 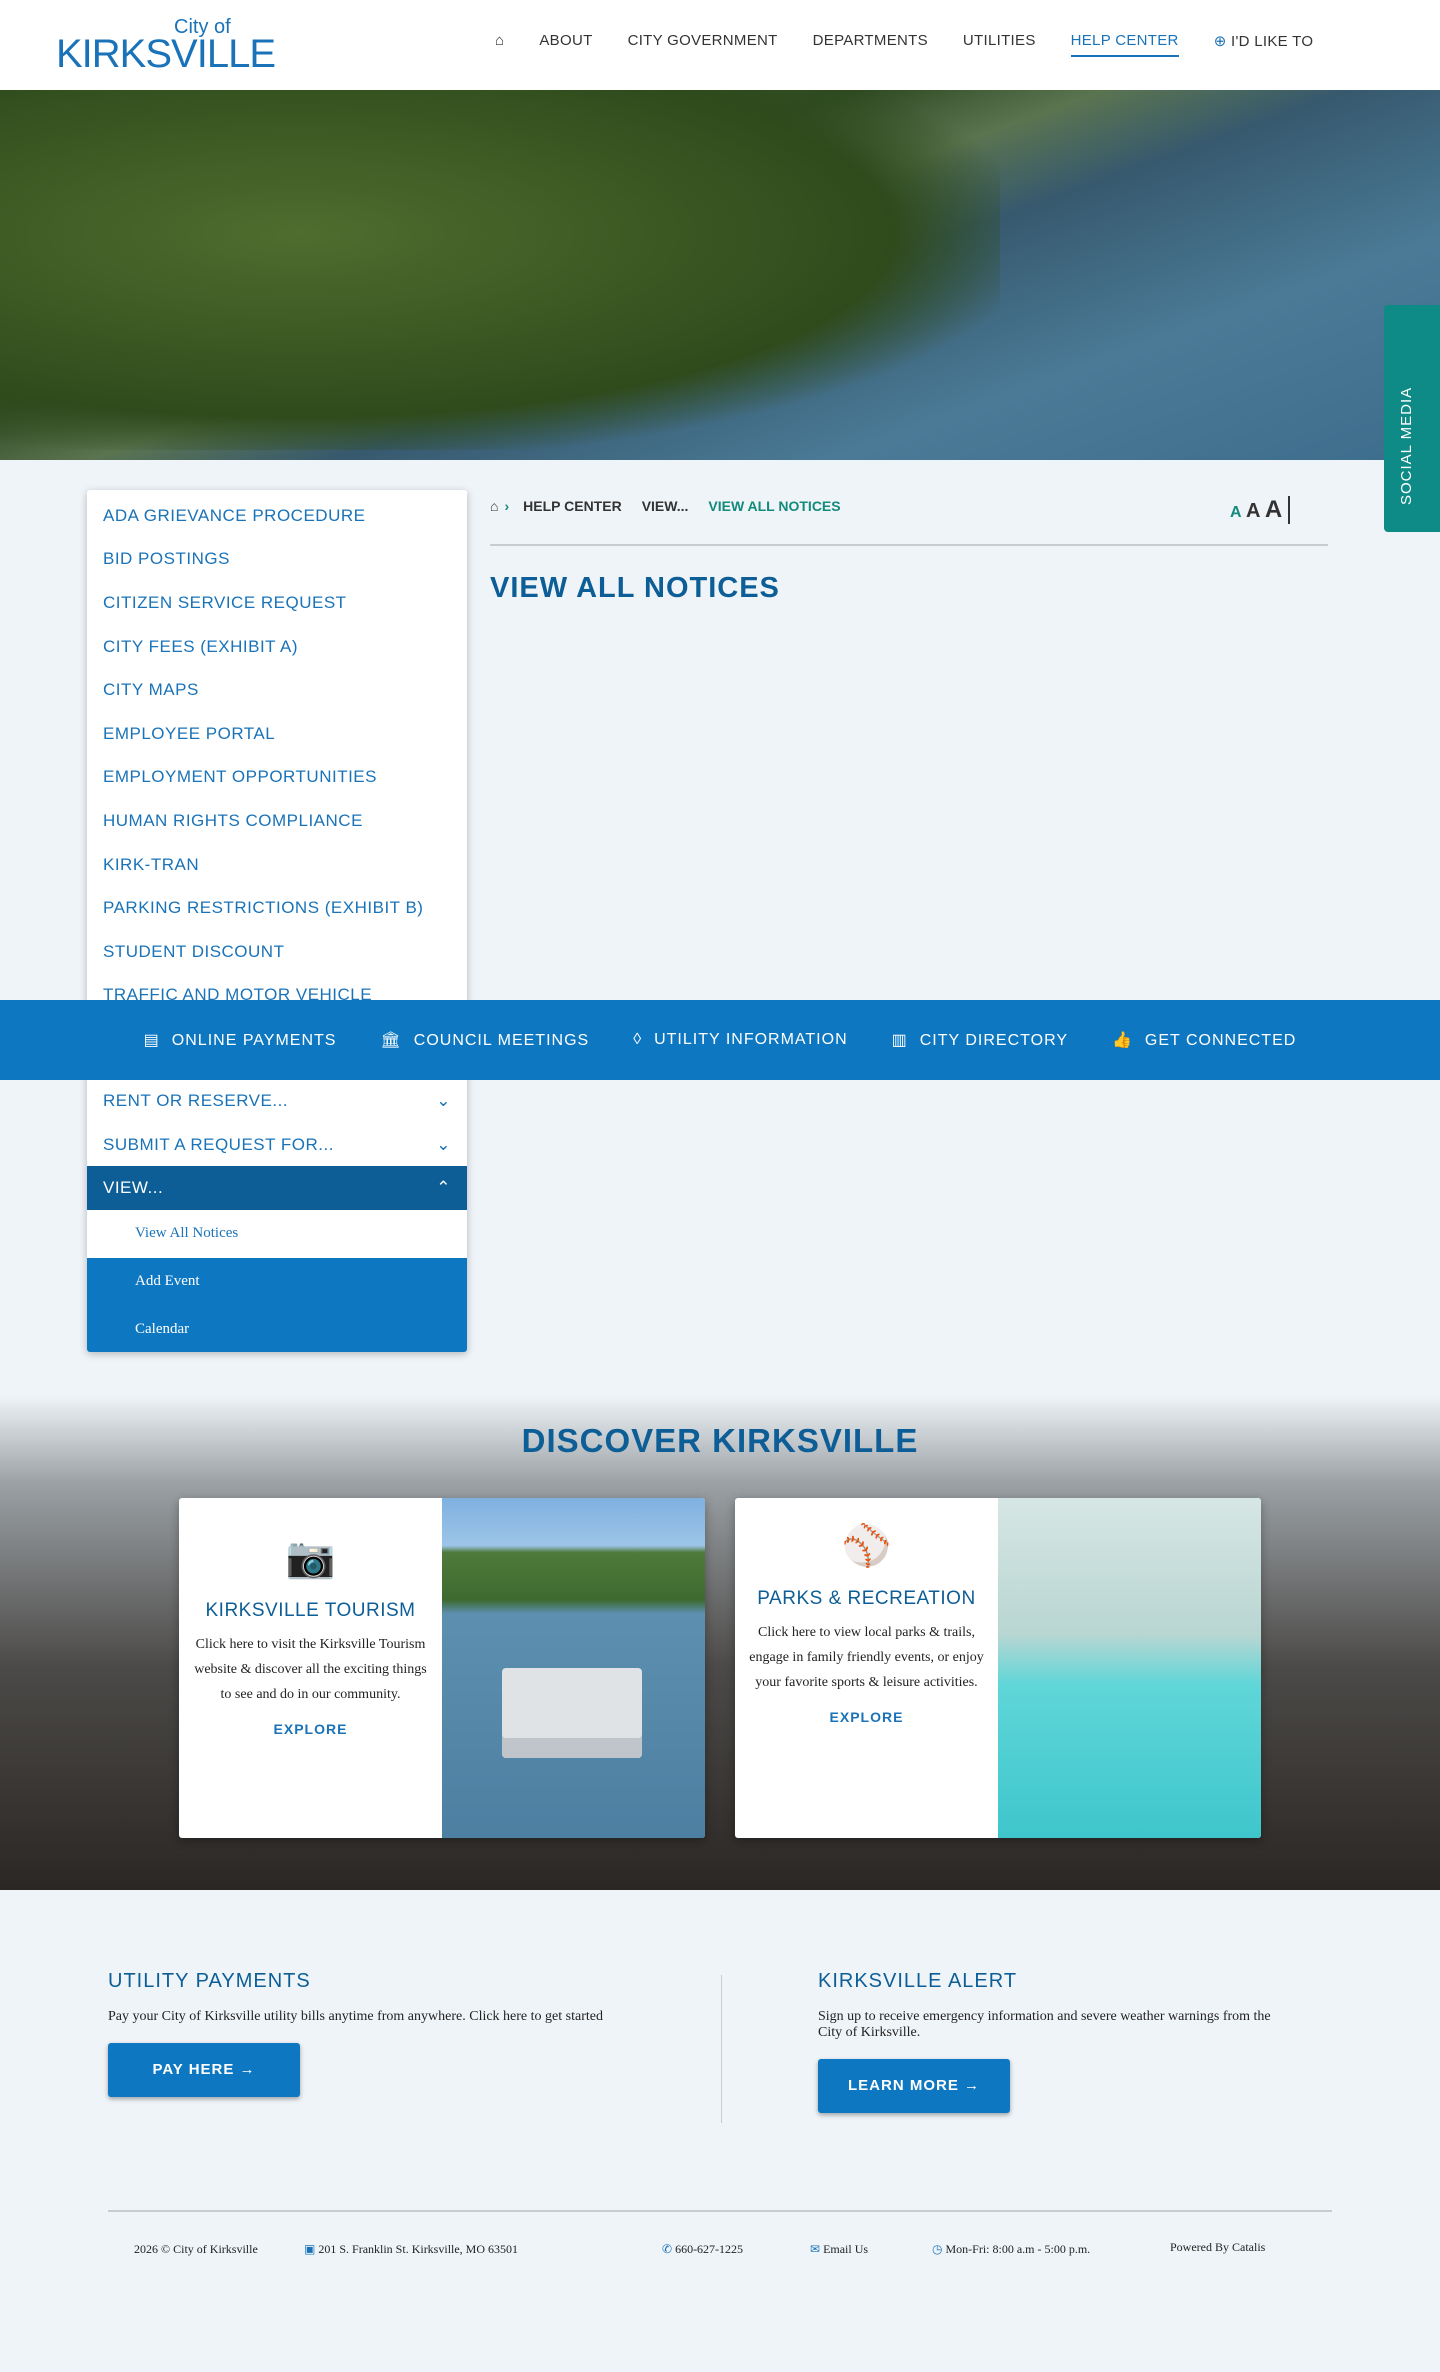 I want to click on vertical-divider, so click(x=721, y=2049).